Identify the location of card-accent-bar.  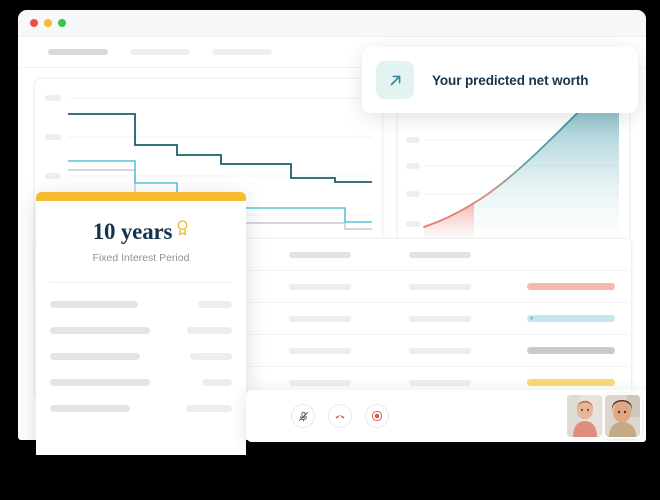
(141, 196).